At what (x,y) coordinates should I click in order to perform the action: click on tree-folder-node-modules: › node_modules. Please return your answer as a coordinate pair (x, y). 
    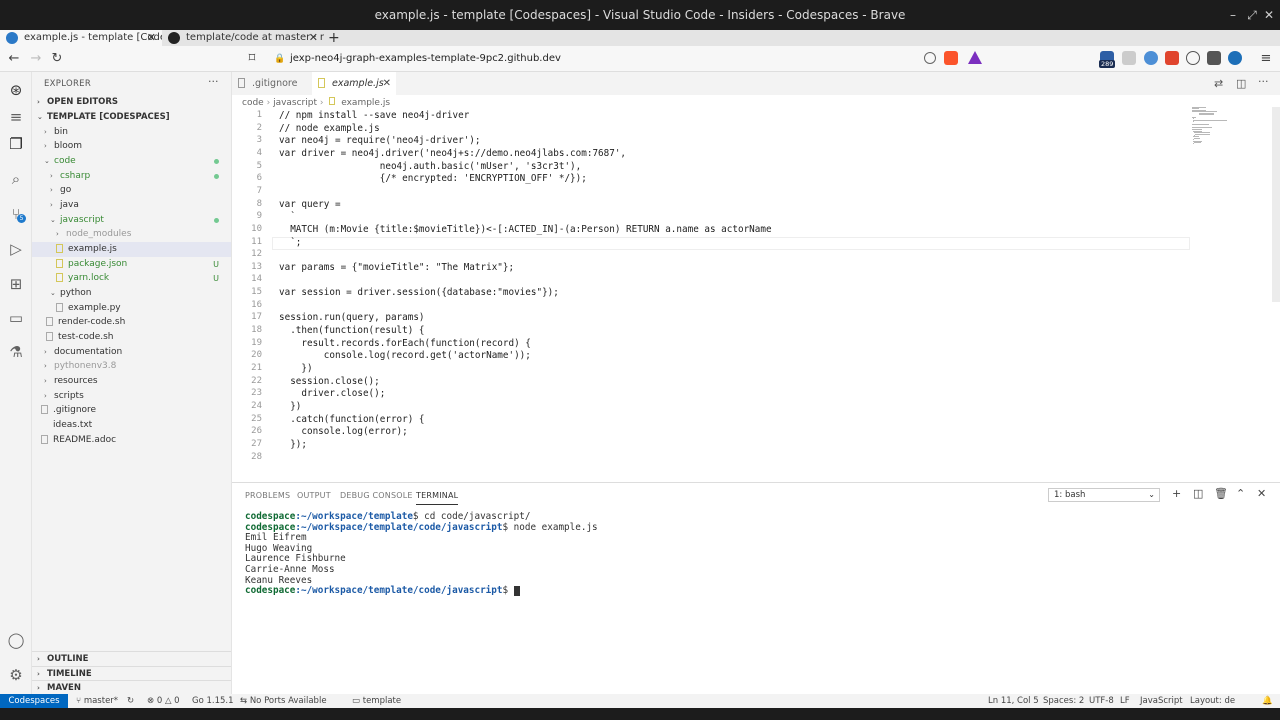
    Looking at the image, I should click on (131, 234).